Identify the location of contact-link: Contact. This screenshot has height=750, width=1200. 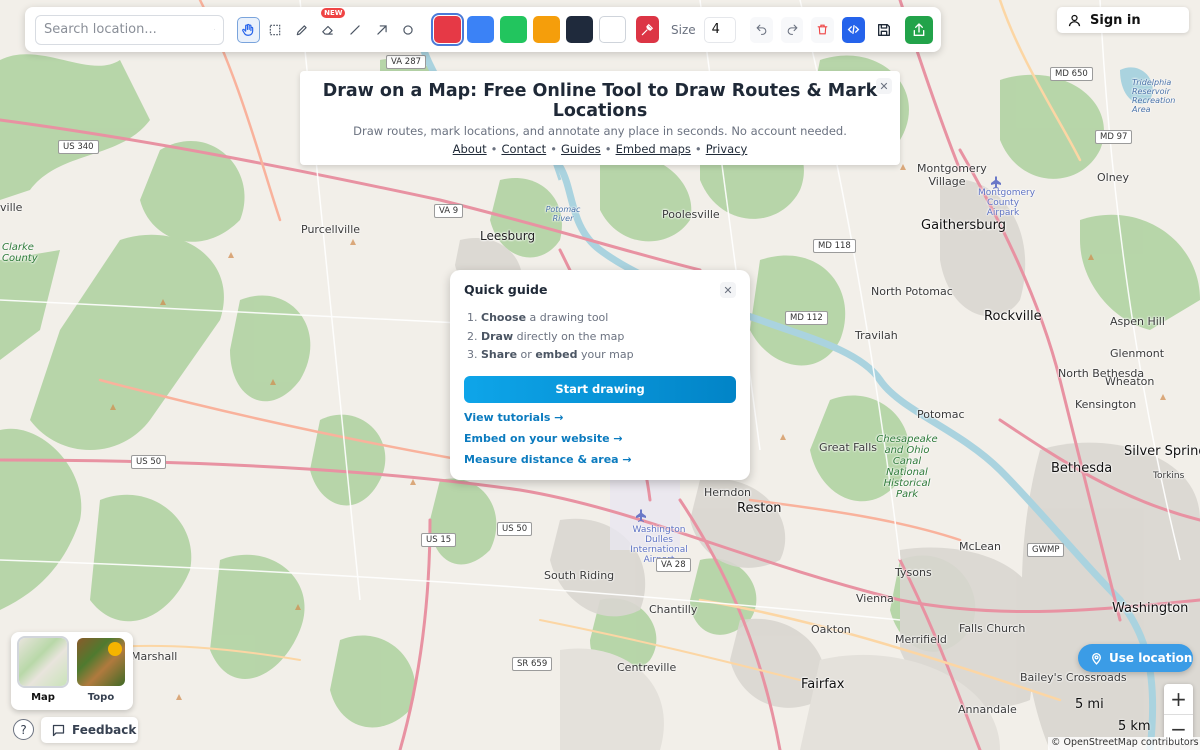
(523, 149).